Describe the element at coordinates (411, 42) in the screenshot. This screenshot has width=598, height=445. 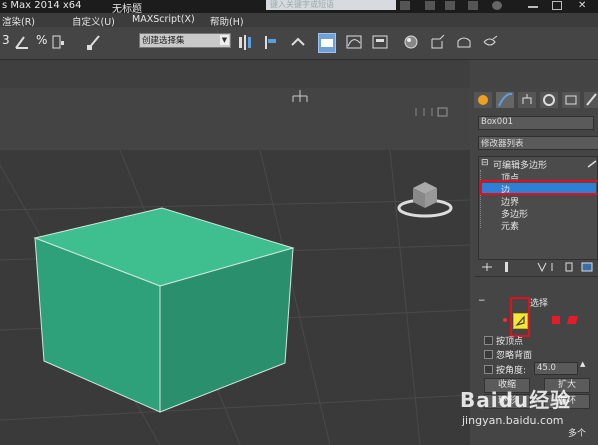
I see `material-editor-icon` at that location.